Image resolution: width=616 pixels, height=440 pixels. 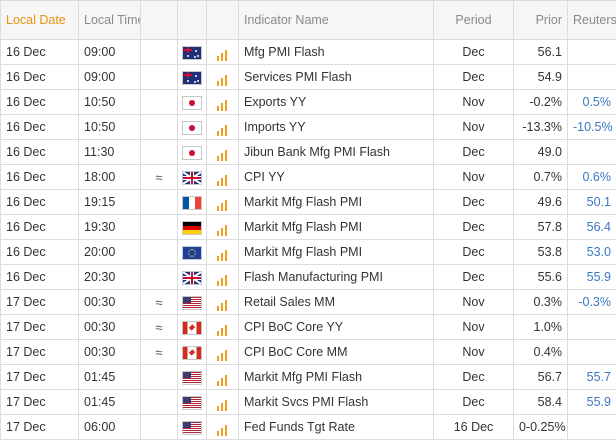 I want to click on indicator-name-cell: CPI BoC Core YY, so click(x=336, y=327).